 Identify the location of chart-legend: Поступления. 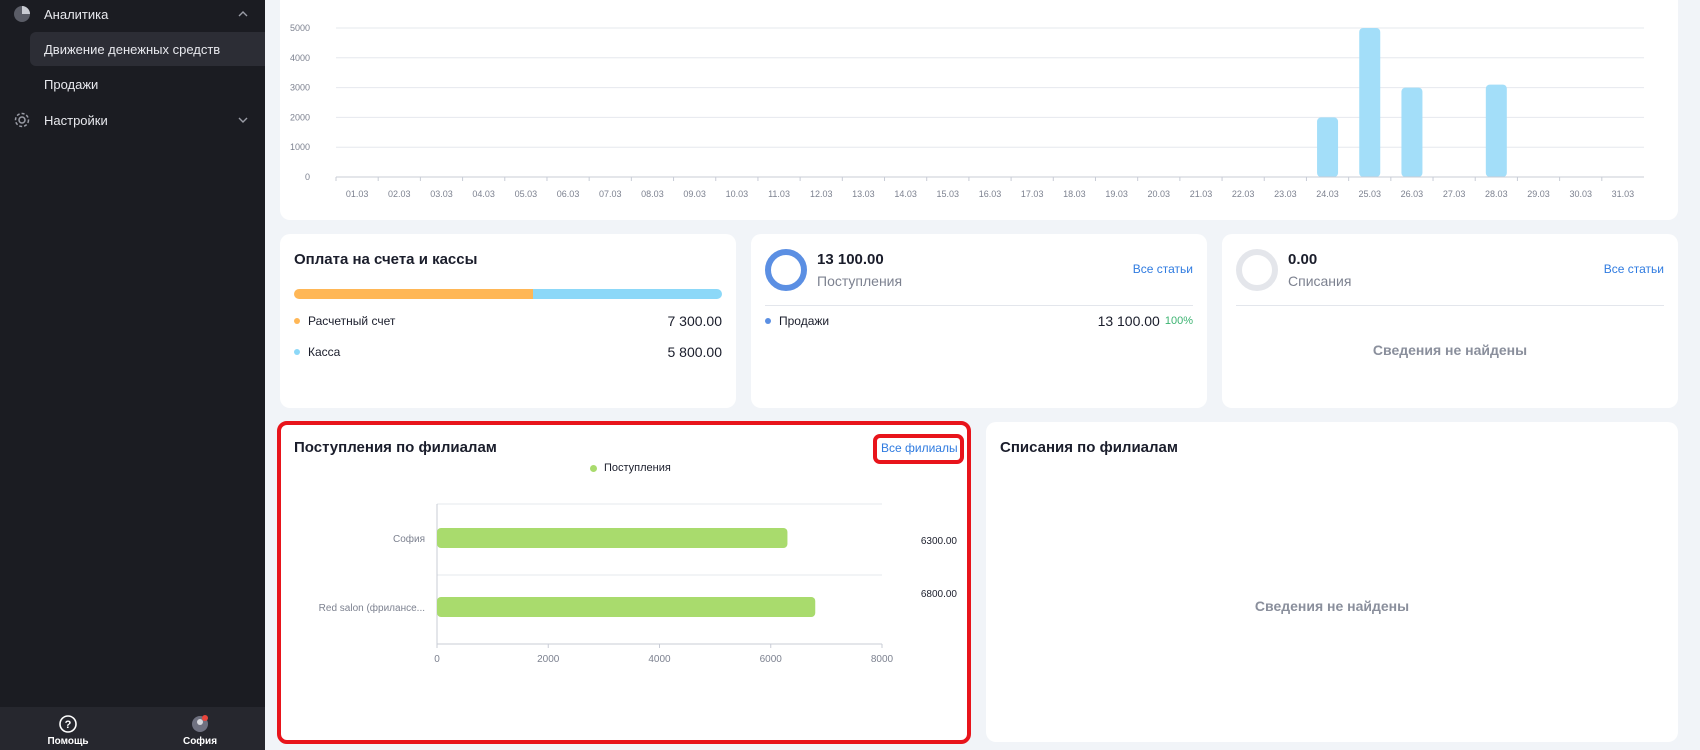
(630, 468).